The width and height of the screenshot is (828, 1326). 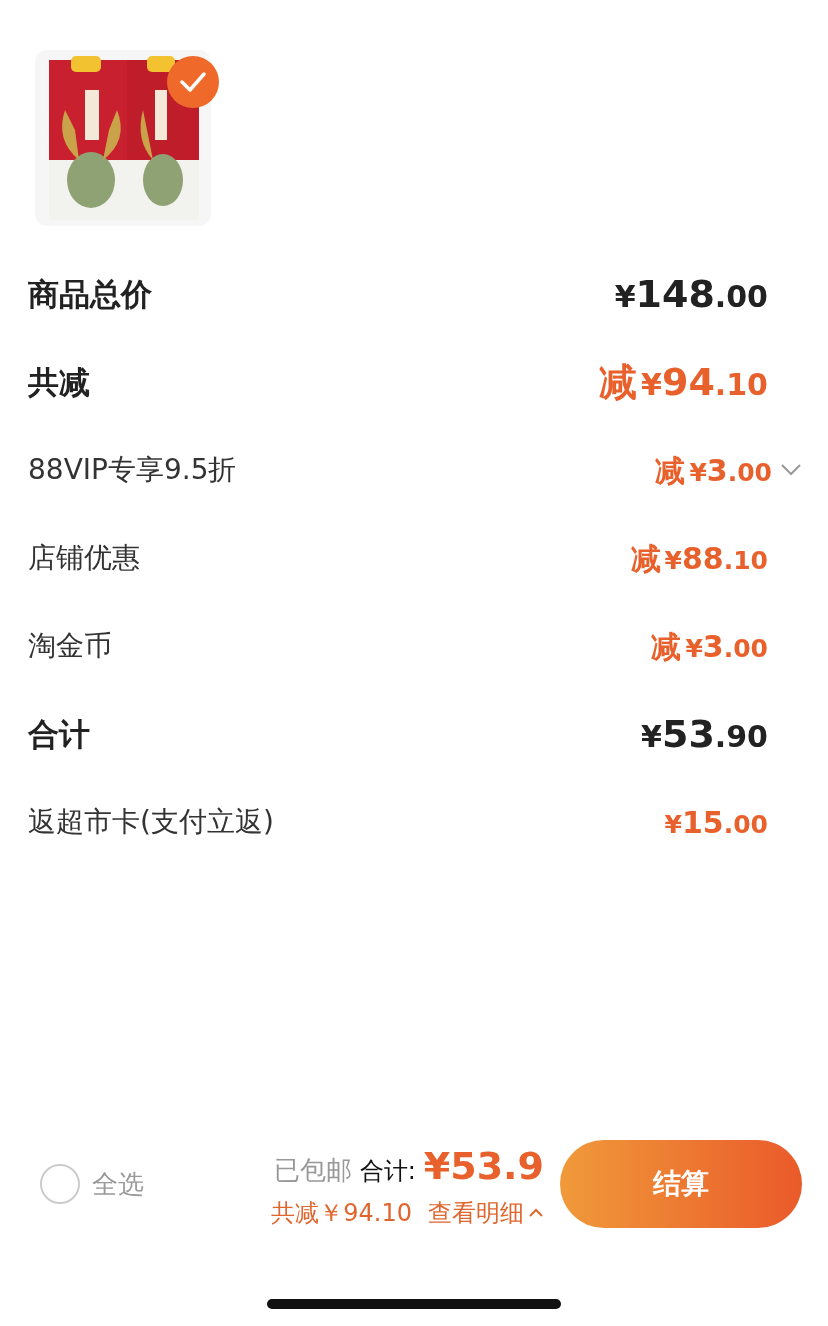 I want to click on row-label: 返超市卡(支付立返), so click(x=151, y=822).